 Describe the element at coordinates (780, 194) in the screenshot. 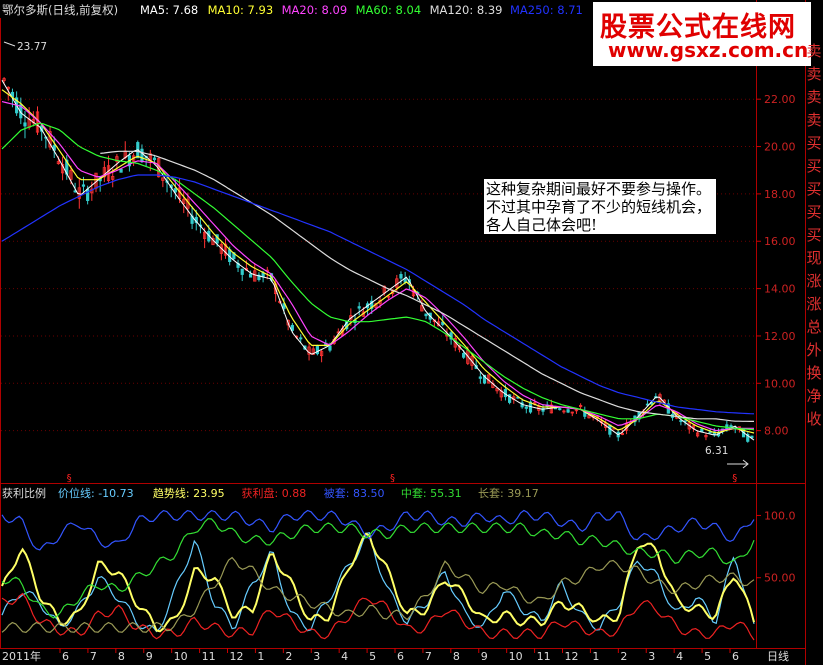

I see `price-tick-label: 18.00` at that location.